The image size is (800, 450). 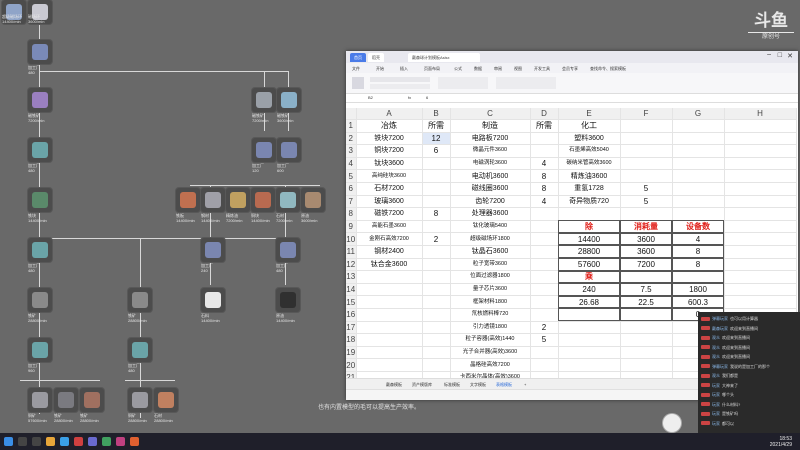 I want to click on row-number: 12, so click(x=351, y=265).